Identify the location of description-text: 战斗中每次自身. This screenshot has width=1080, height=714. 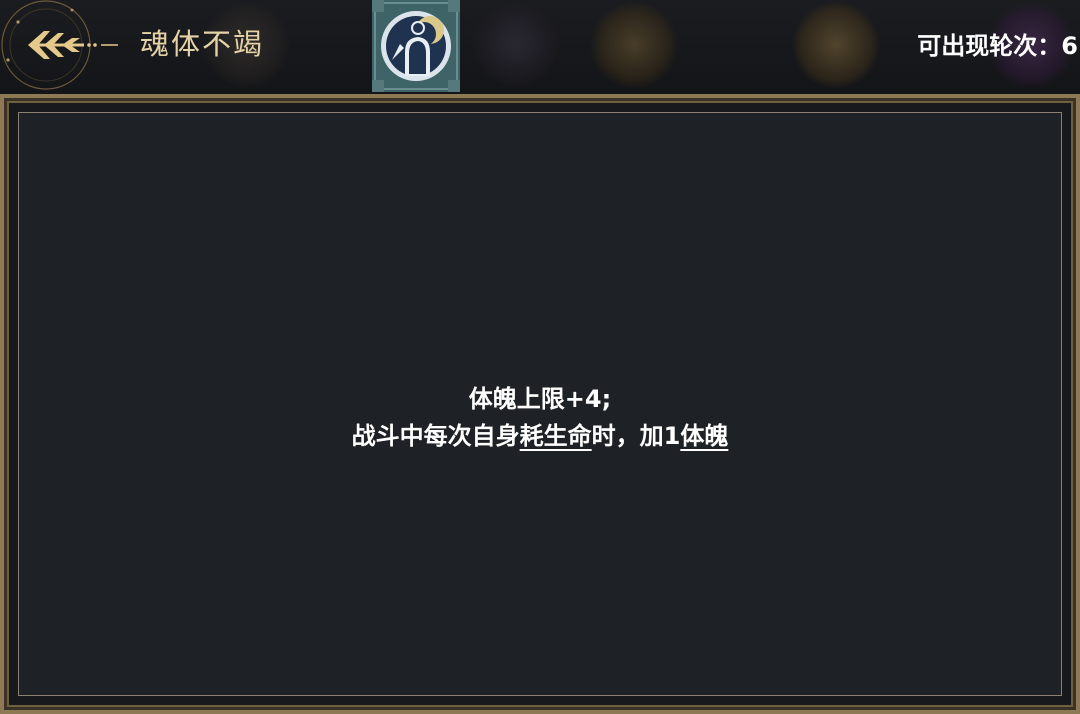
(435, 436).